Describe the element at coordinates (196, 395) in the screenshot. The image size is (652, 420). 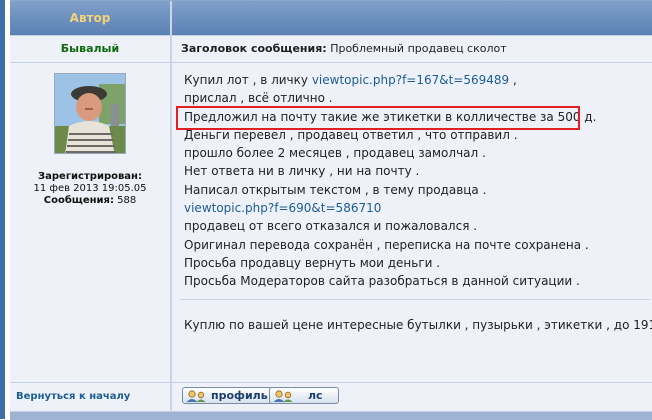
I see `user-icon` at that location.